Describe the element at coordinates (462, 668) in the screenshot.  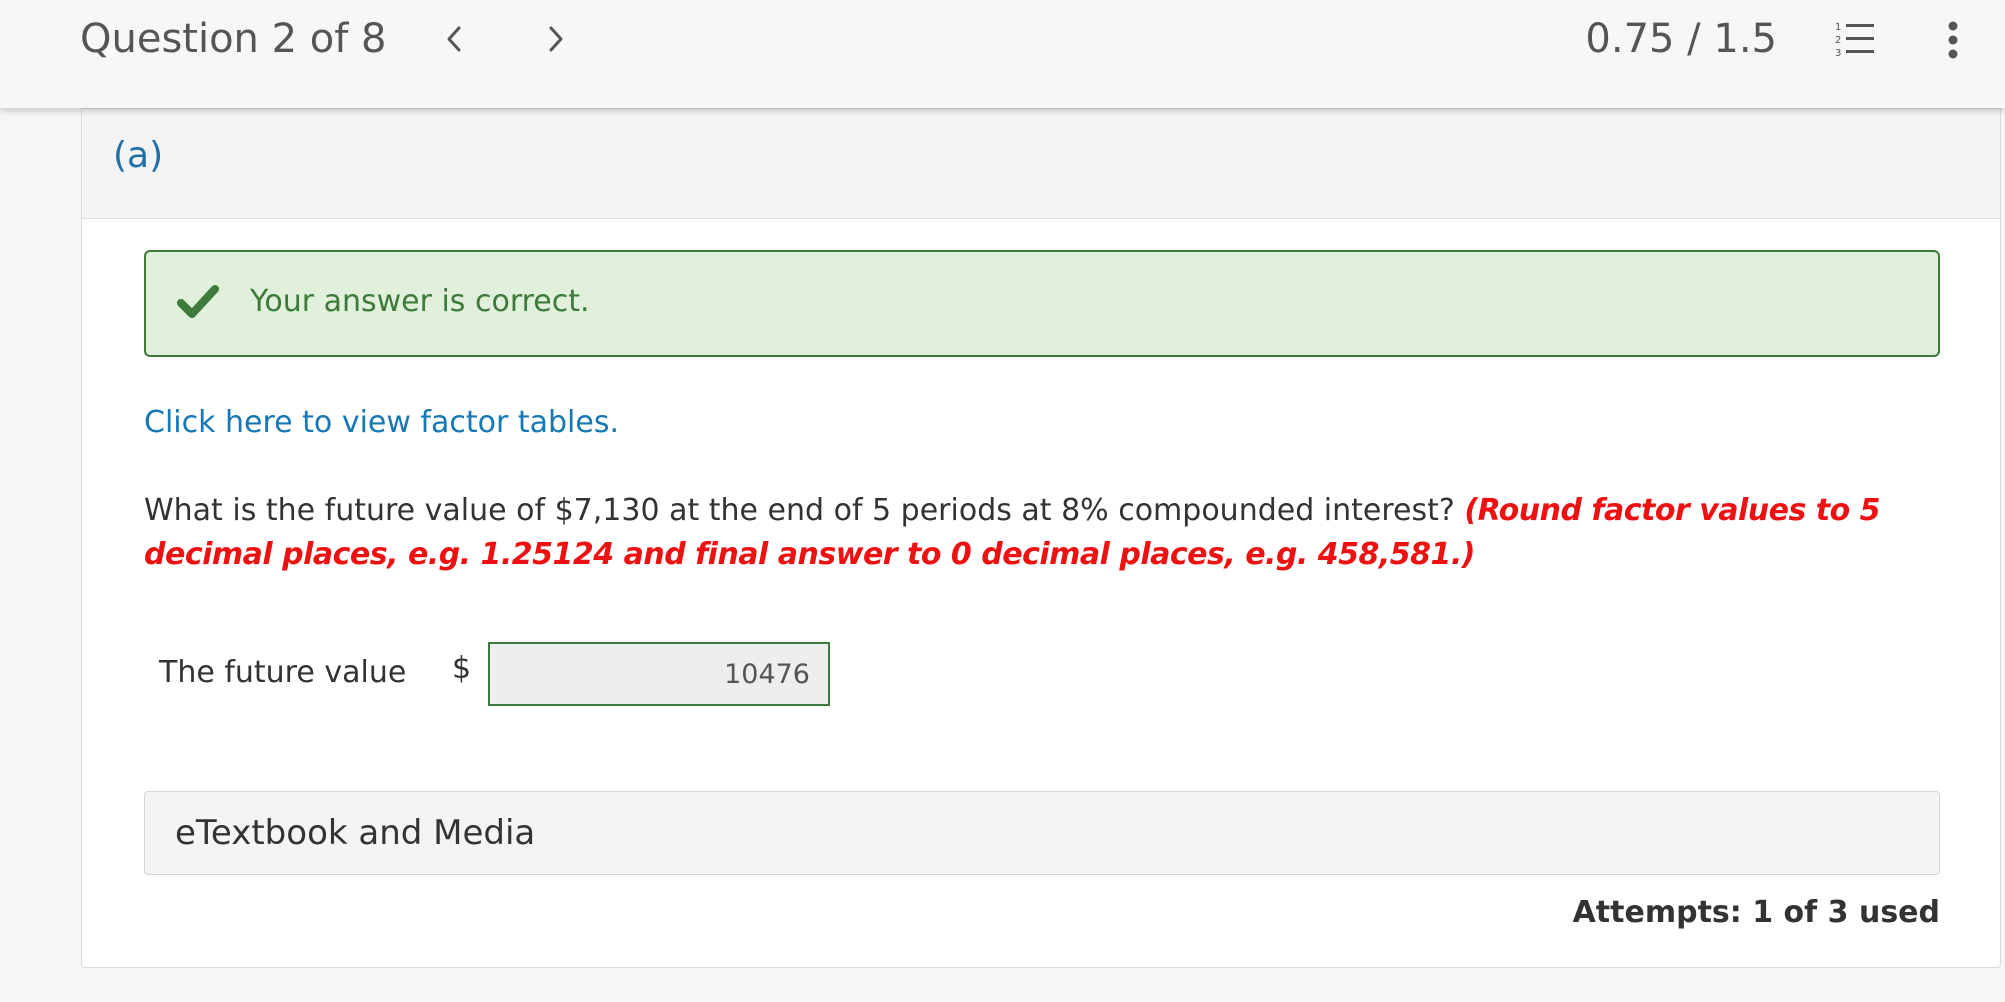
I see `currency-symbol: $` at that location.